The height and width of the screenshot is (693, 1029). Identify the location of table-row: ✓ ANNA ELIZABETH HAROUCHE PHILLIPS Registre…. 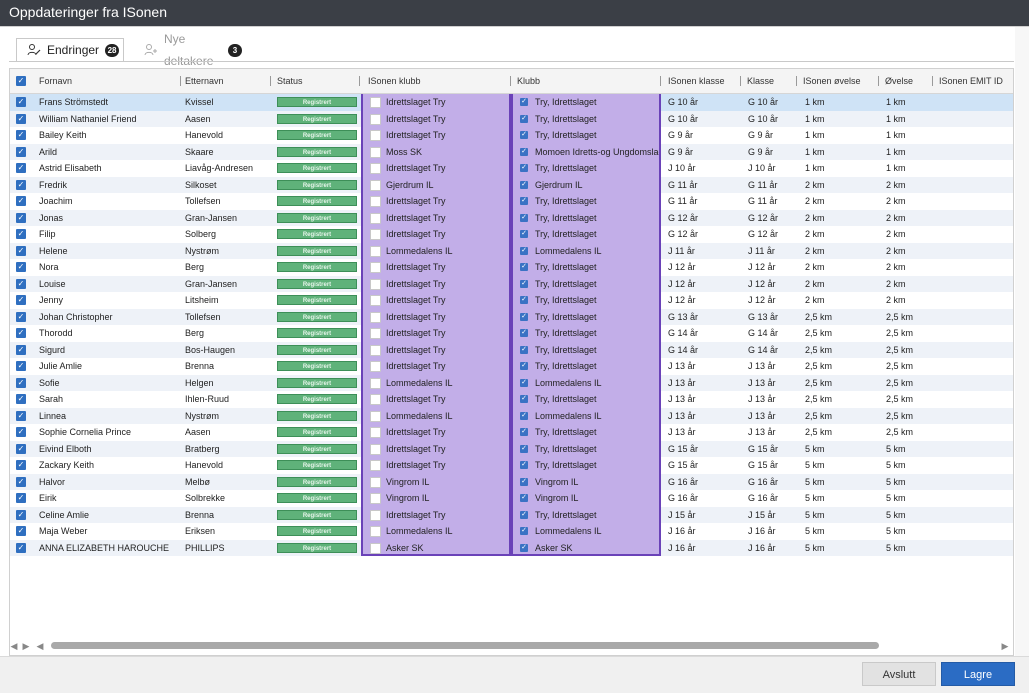
(511, 547).